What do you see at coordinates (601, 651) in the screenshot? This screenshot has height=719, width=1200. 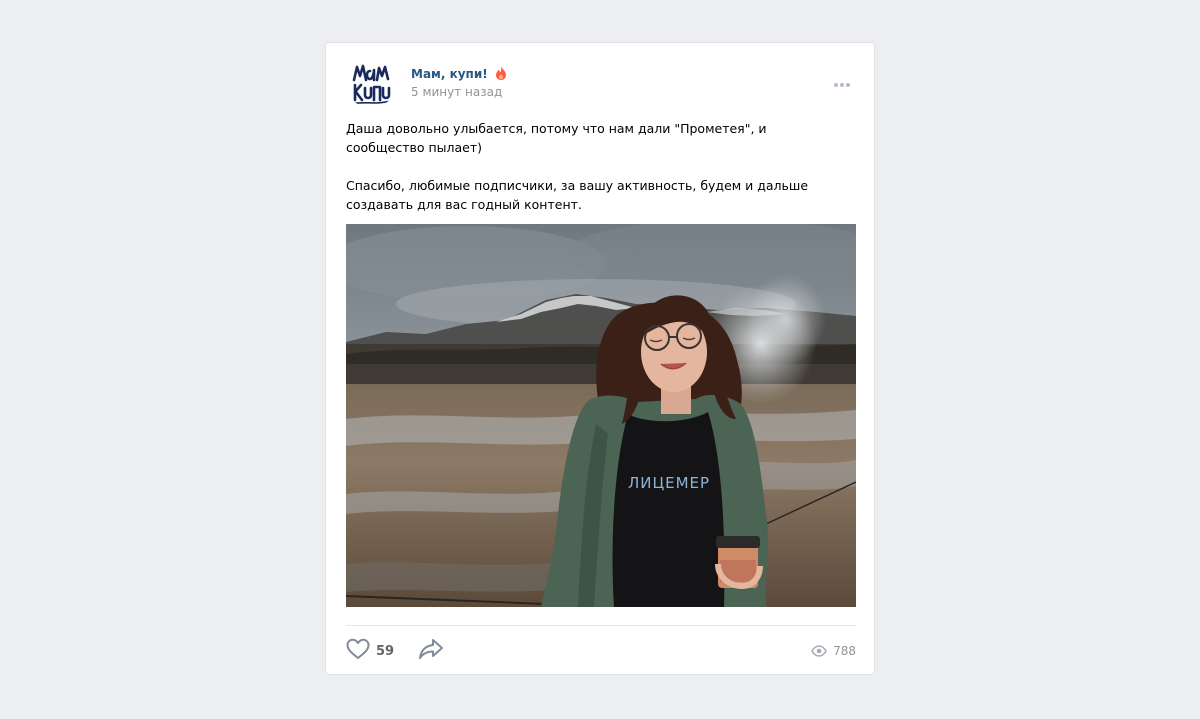 I see `post-actions: 59 788` at bounding box center [601, 651].